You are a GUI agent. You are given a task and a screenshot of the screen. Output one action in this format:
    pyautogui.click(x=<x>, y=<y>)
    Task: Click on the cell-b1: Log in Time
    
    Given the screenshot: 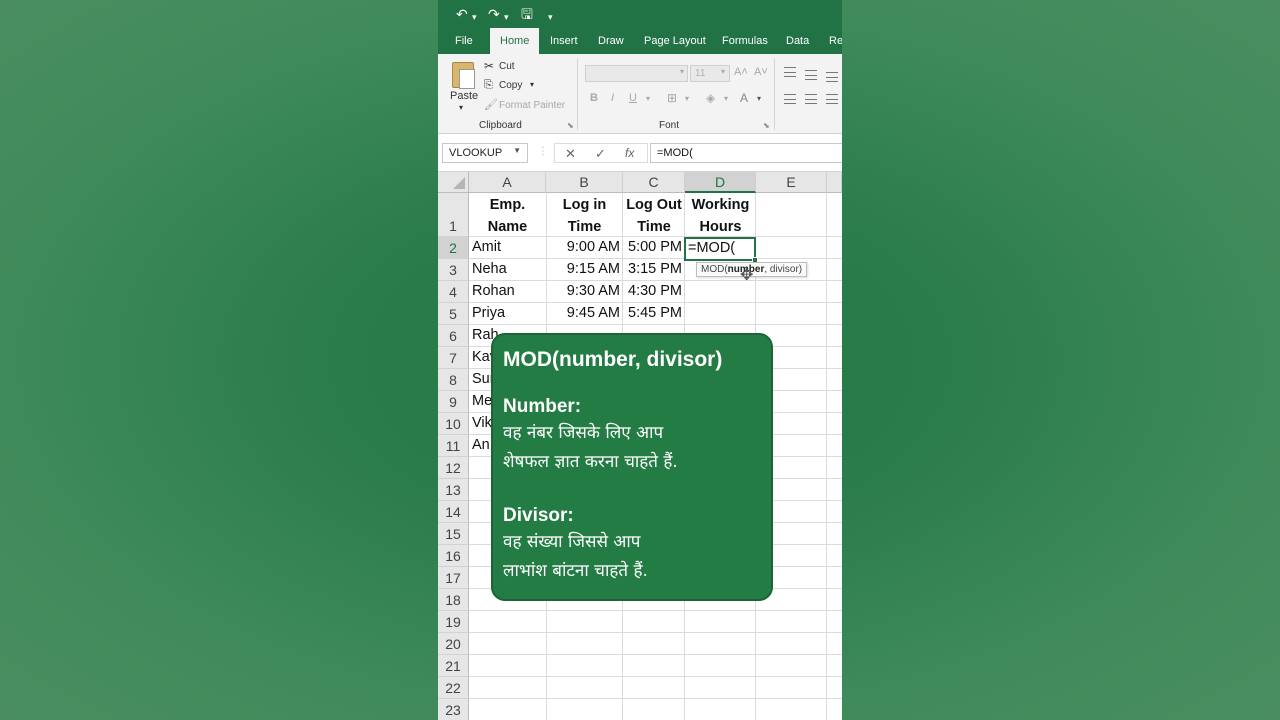 What is the action you would take?
    pyautogui.click(x=584, y=216)
    